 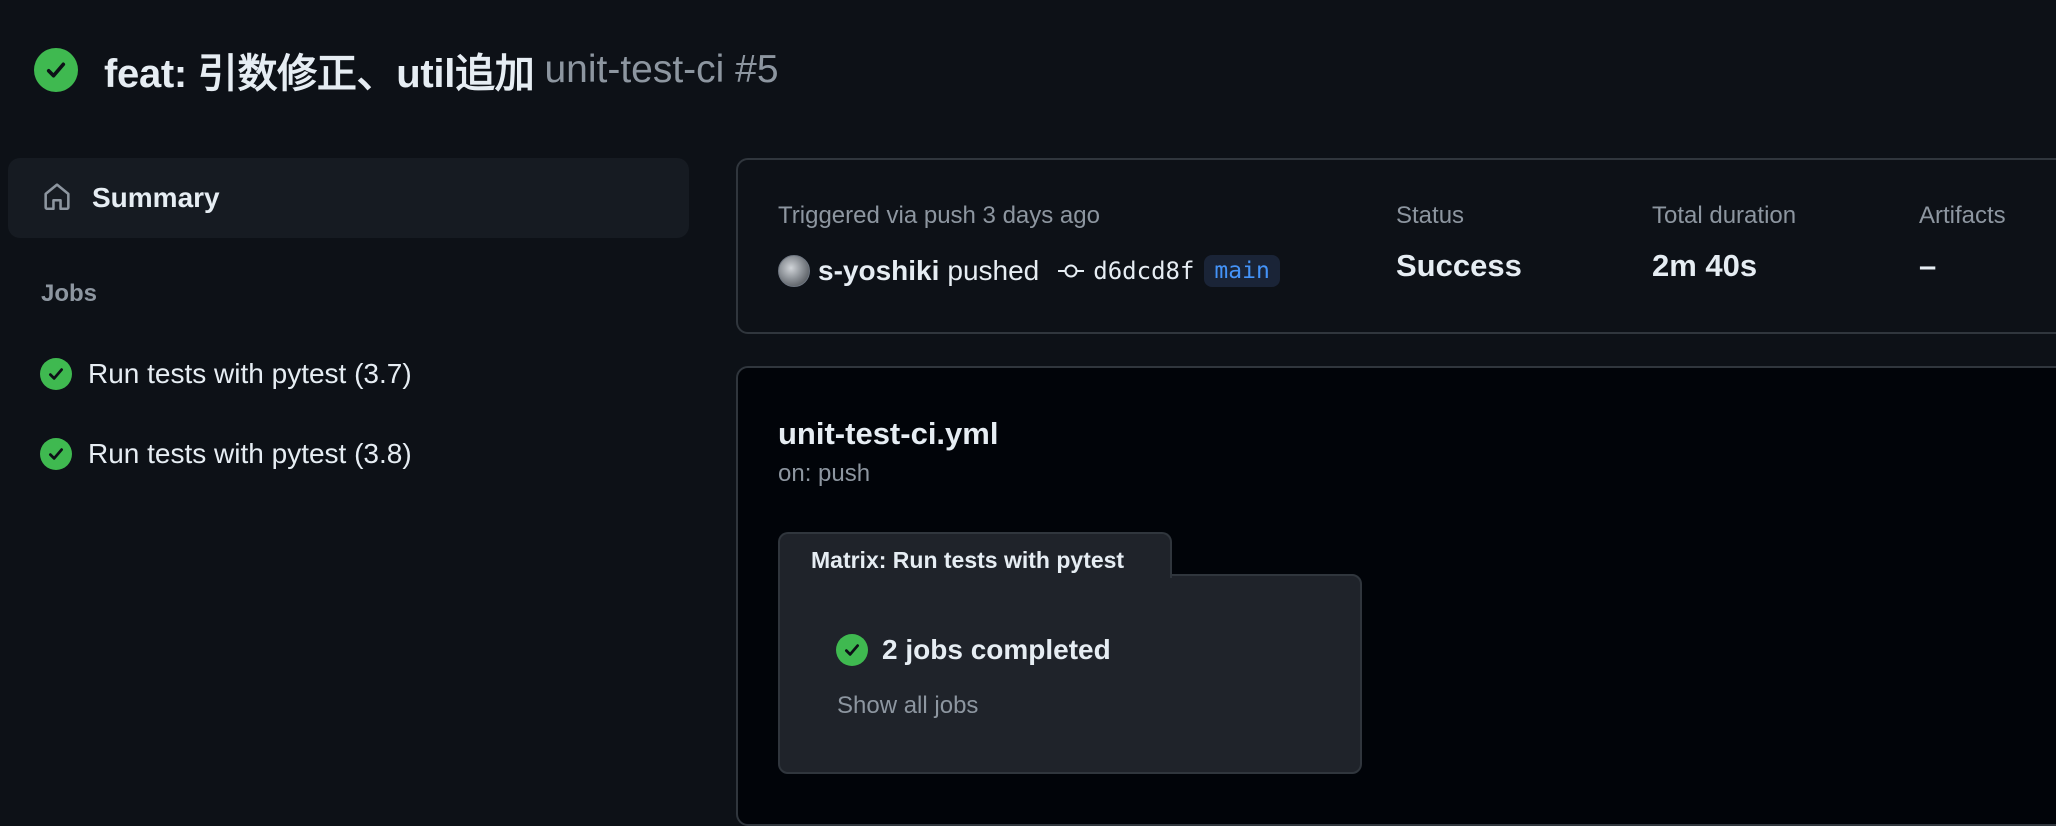 What do you see at coordinates (156, 197) in the screenshot?
I see `sidebar-item-label: Summary` at bounding box center [156, 197].